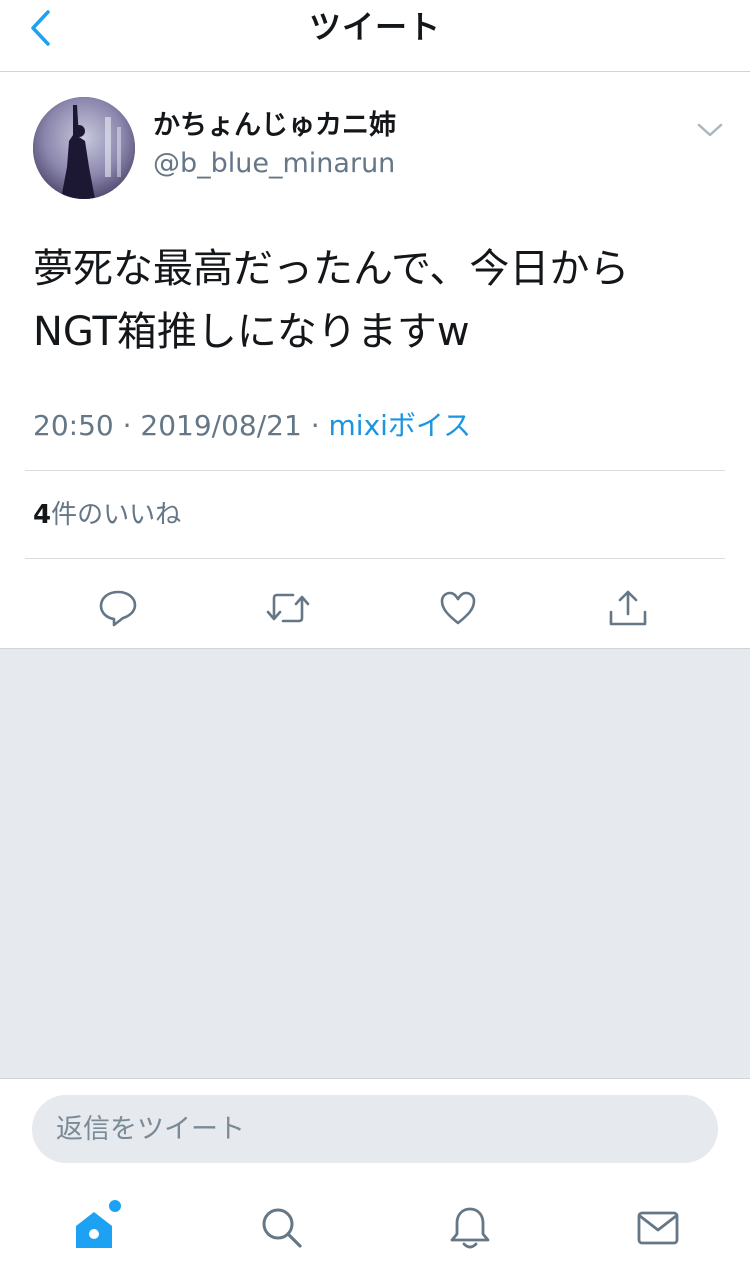 The height and width of the screenshot is (1277, 750). What do you see at coordinates (400, 425) in the screenshot?
I see `tweet-source-link: mixiボイス` at bounding box center [400, 425].